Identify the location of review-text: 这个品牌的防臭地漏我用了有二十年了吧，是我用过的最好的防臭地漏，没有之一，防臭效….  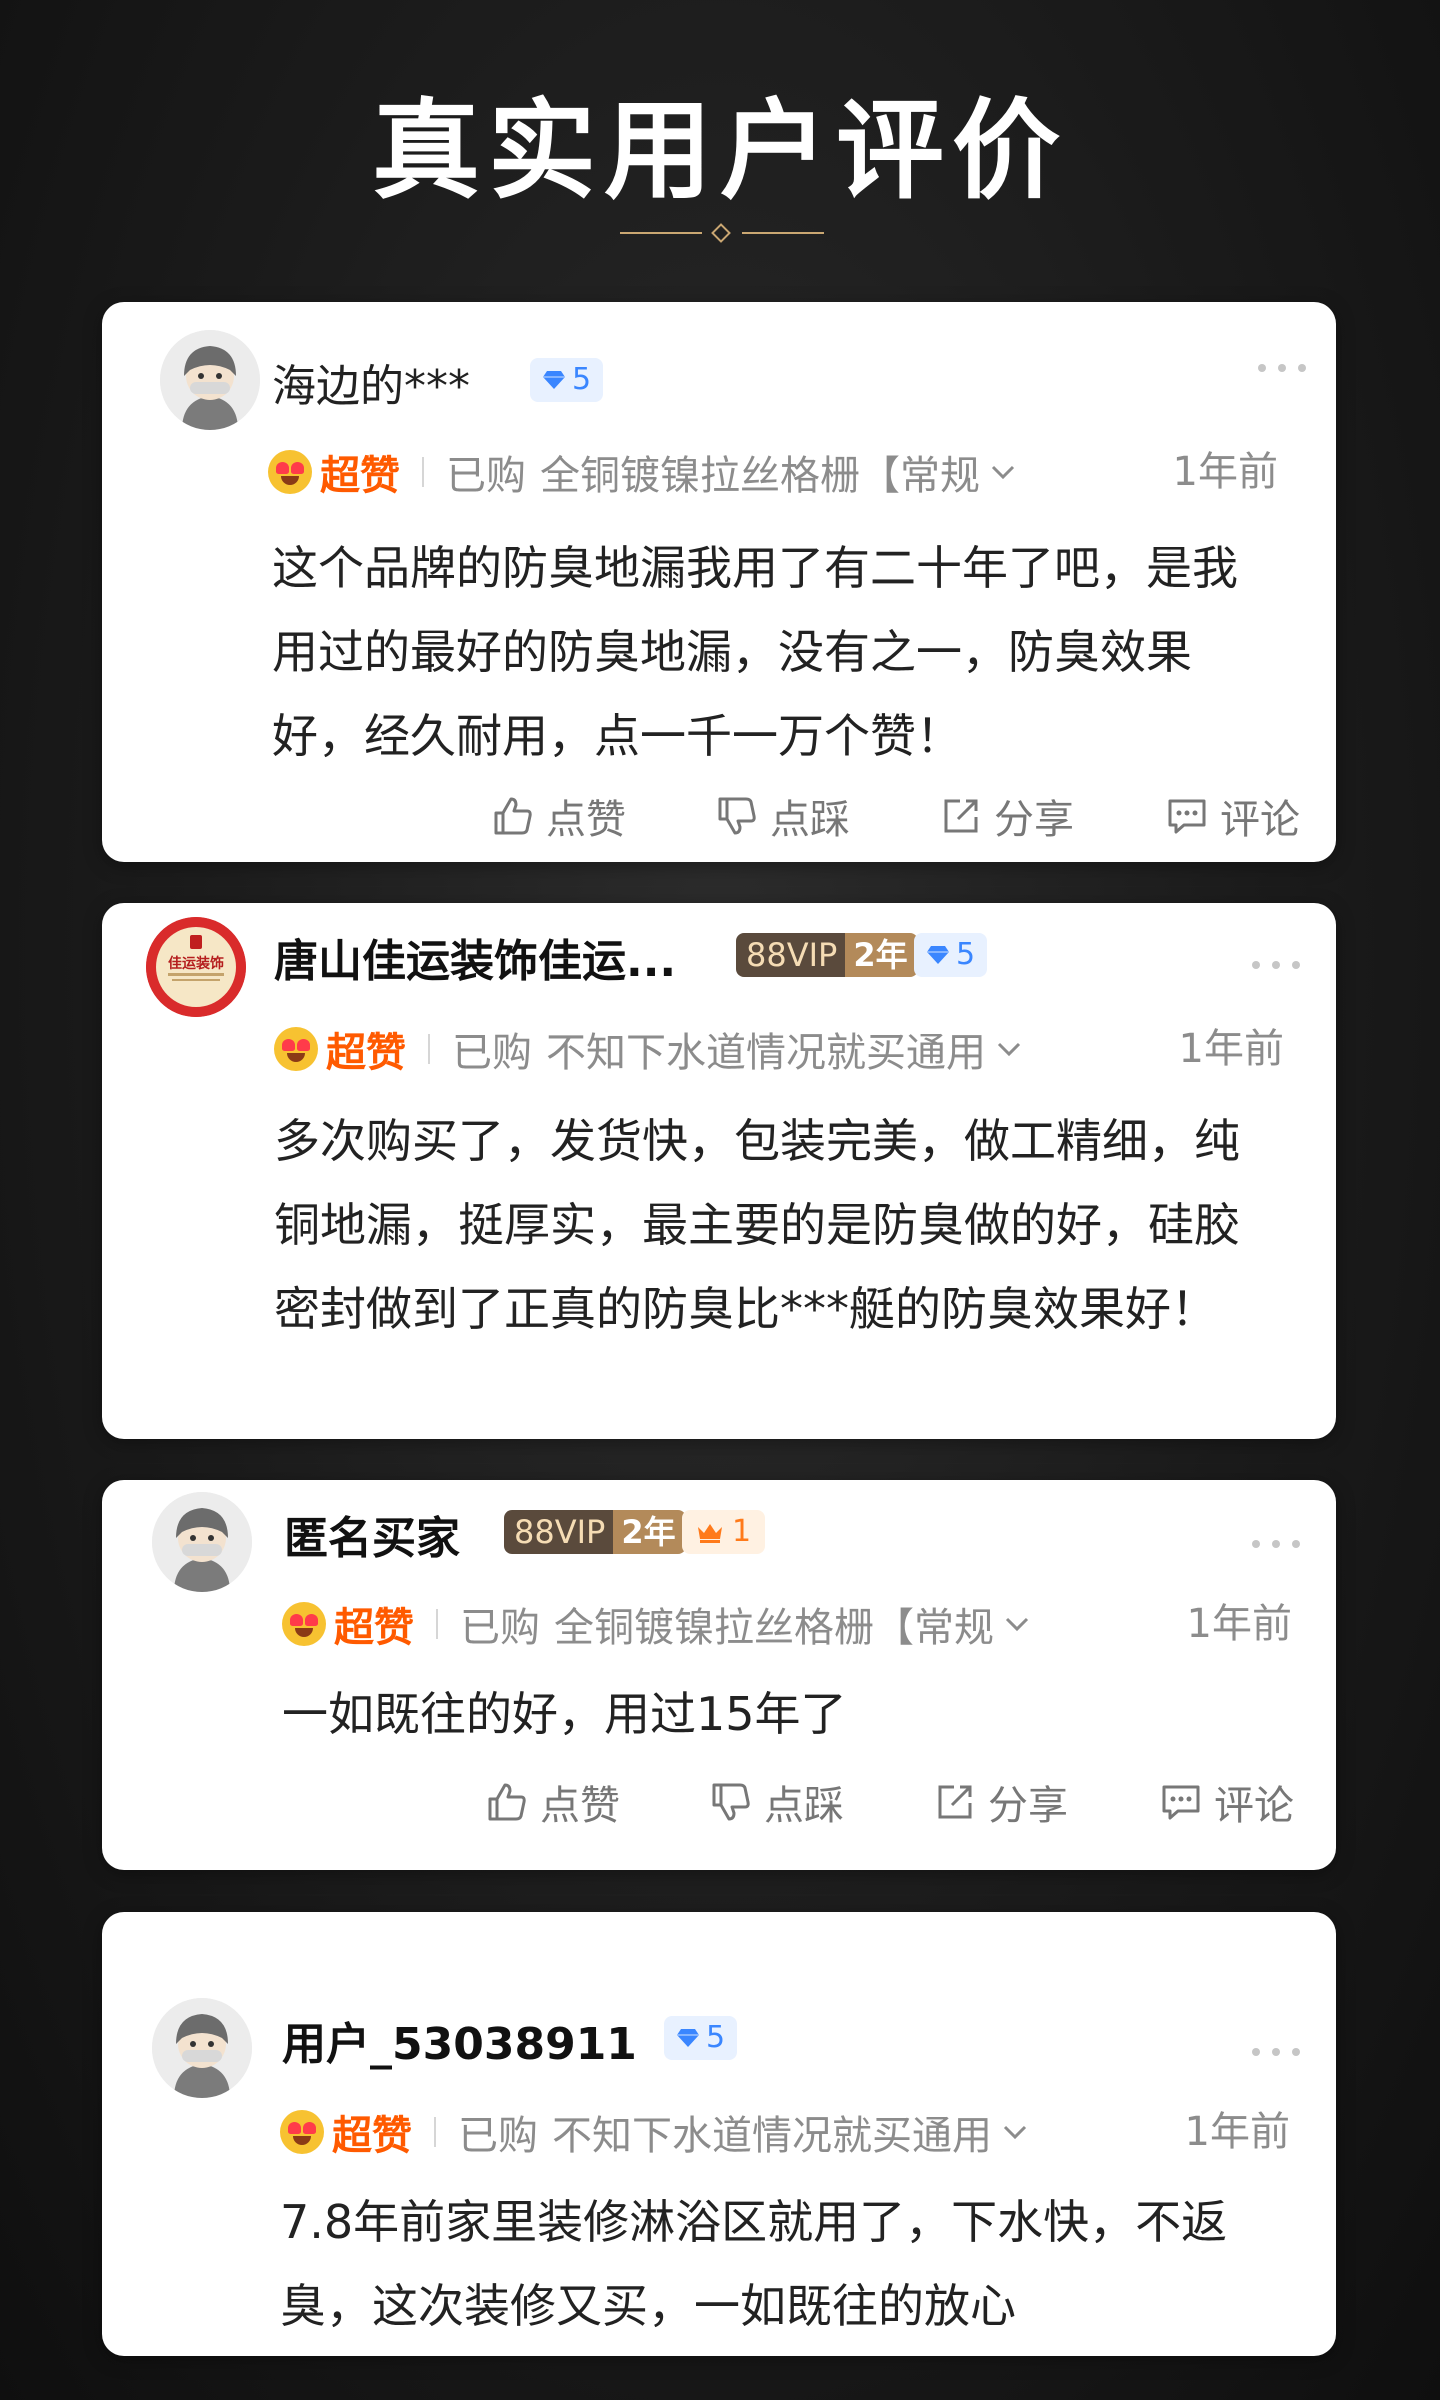
(755, 652).